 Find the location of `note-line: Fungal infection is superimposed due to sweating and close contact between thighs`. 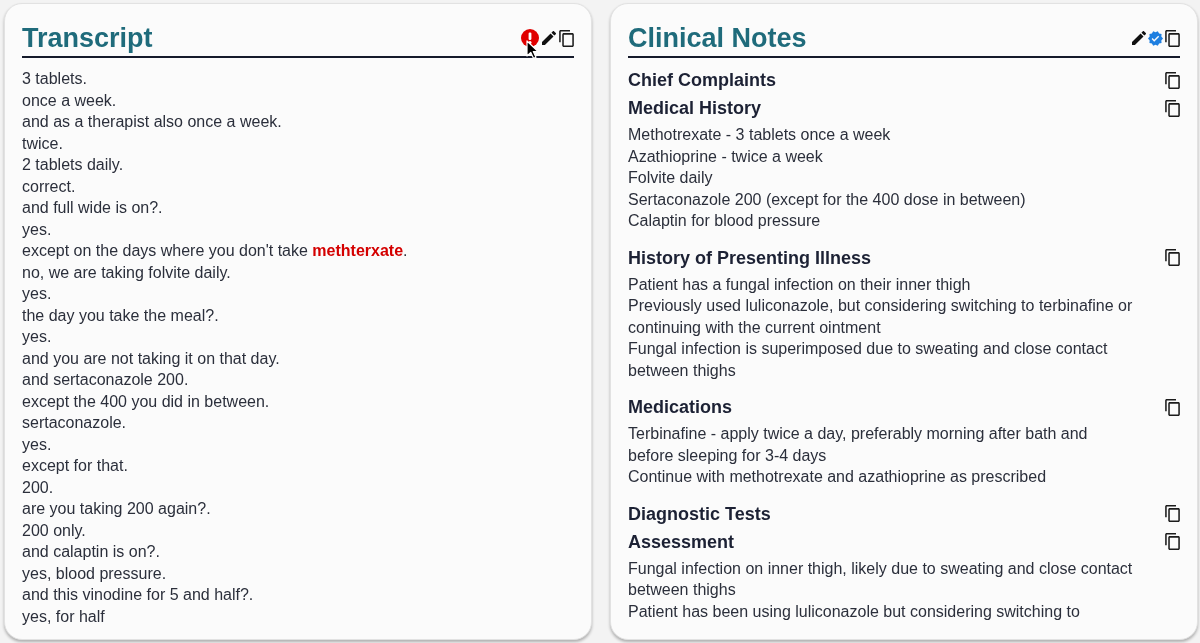

note-line: Fungal infection is superimposed due to sweating and close contact between thighs is located at coordinates (868, 360).